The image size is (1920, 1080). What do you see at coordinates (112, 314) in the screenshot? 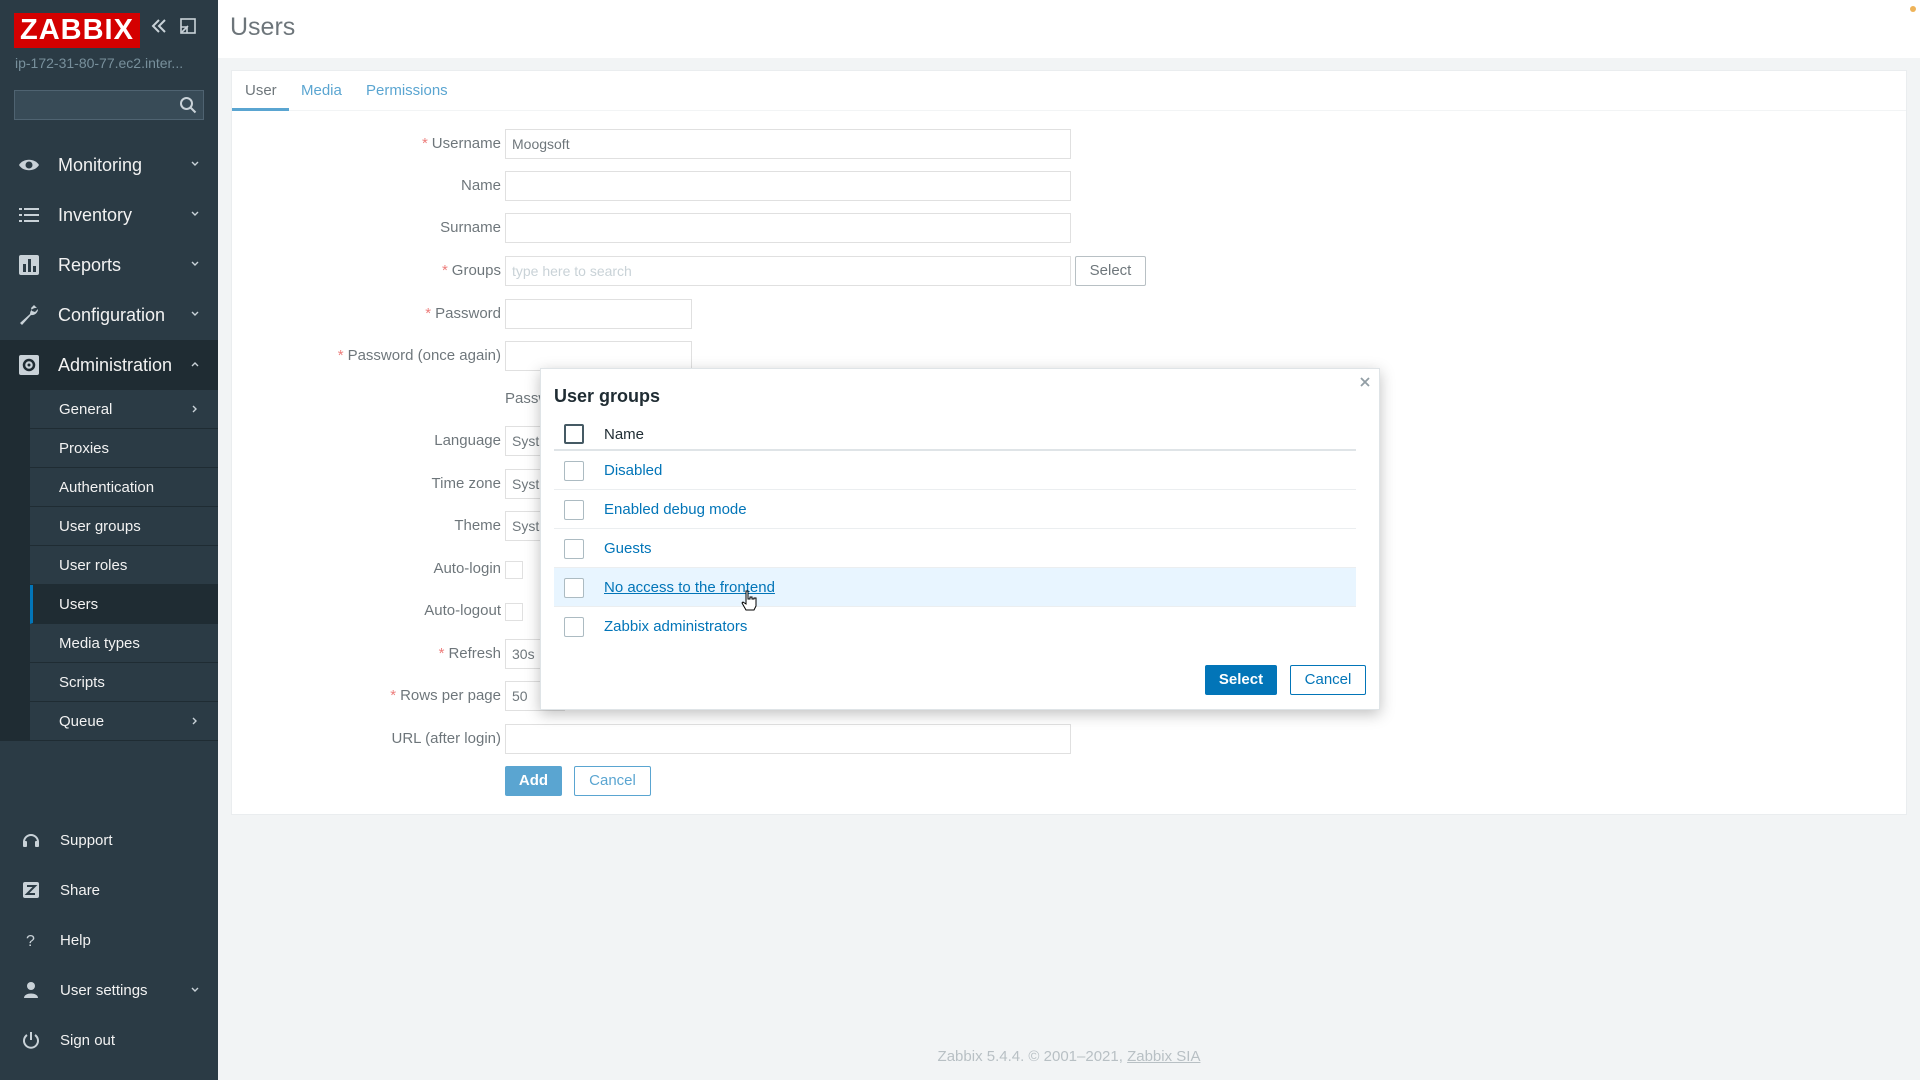
I see `menu-configuration-label: Configuration` at bounding box center [112, 314].